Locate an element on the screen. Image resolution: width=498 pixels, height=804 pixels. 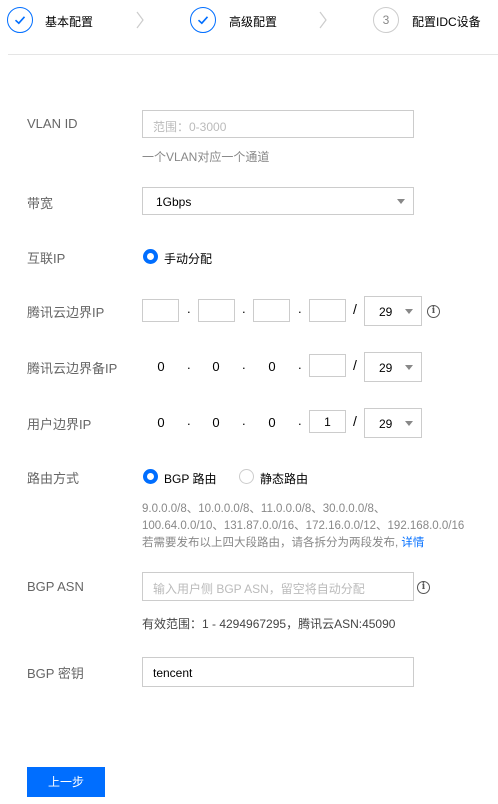
vlan-id-hint: 一个VLAN对应一个通道 is located at coordinates (206, 157).